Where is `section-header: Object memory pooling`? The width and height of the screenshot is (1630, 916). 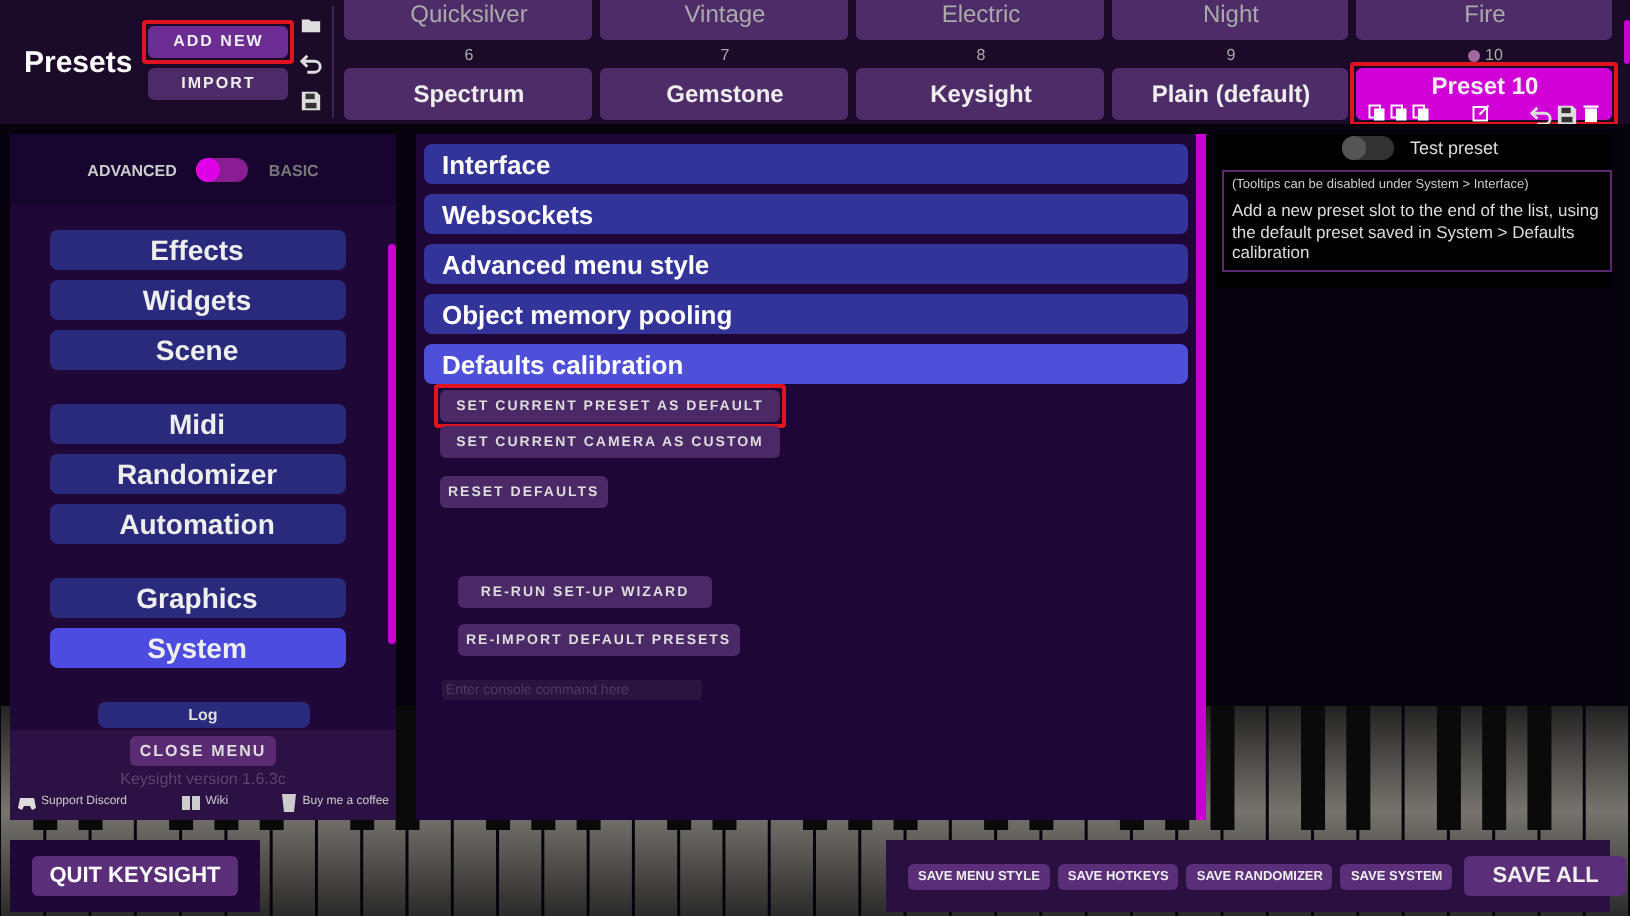
section-header: Object memory pooling is located at coordinates (806, 314).